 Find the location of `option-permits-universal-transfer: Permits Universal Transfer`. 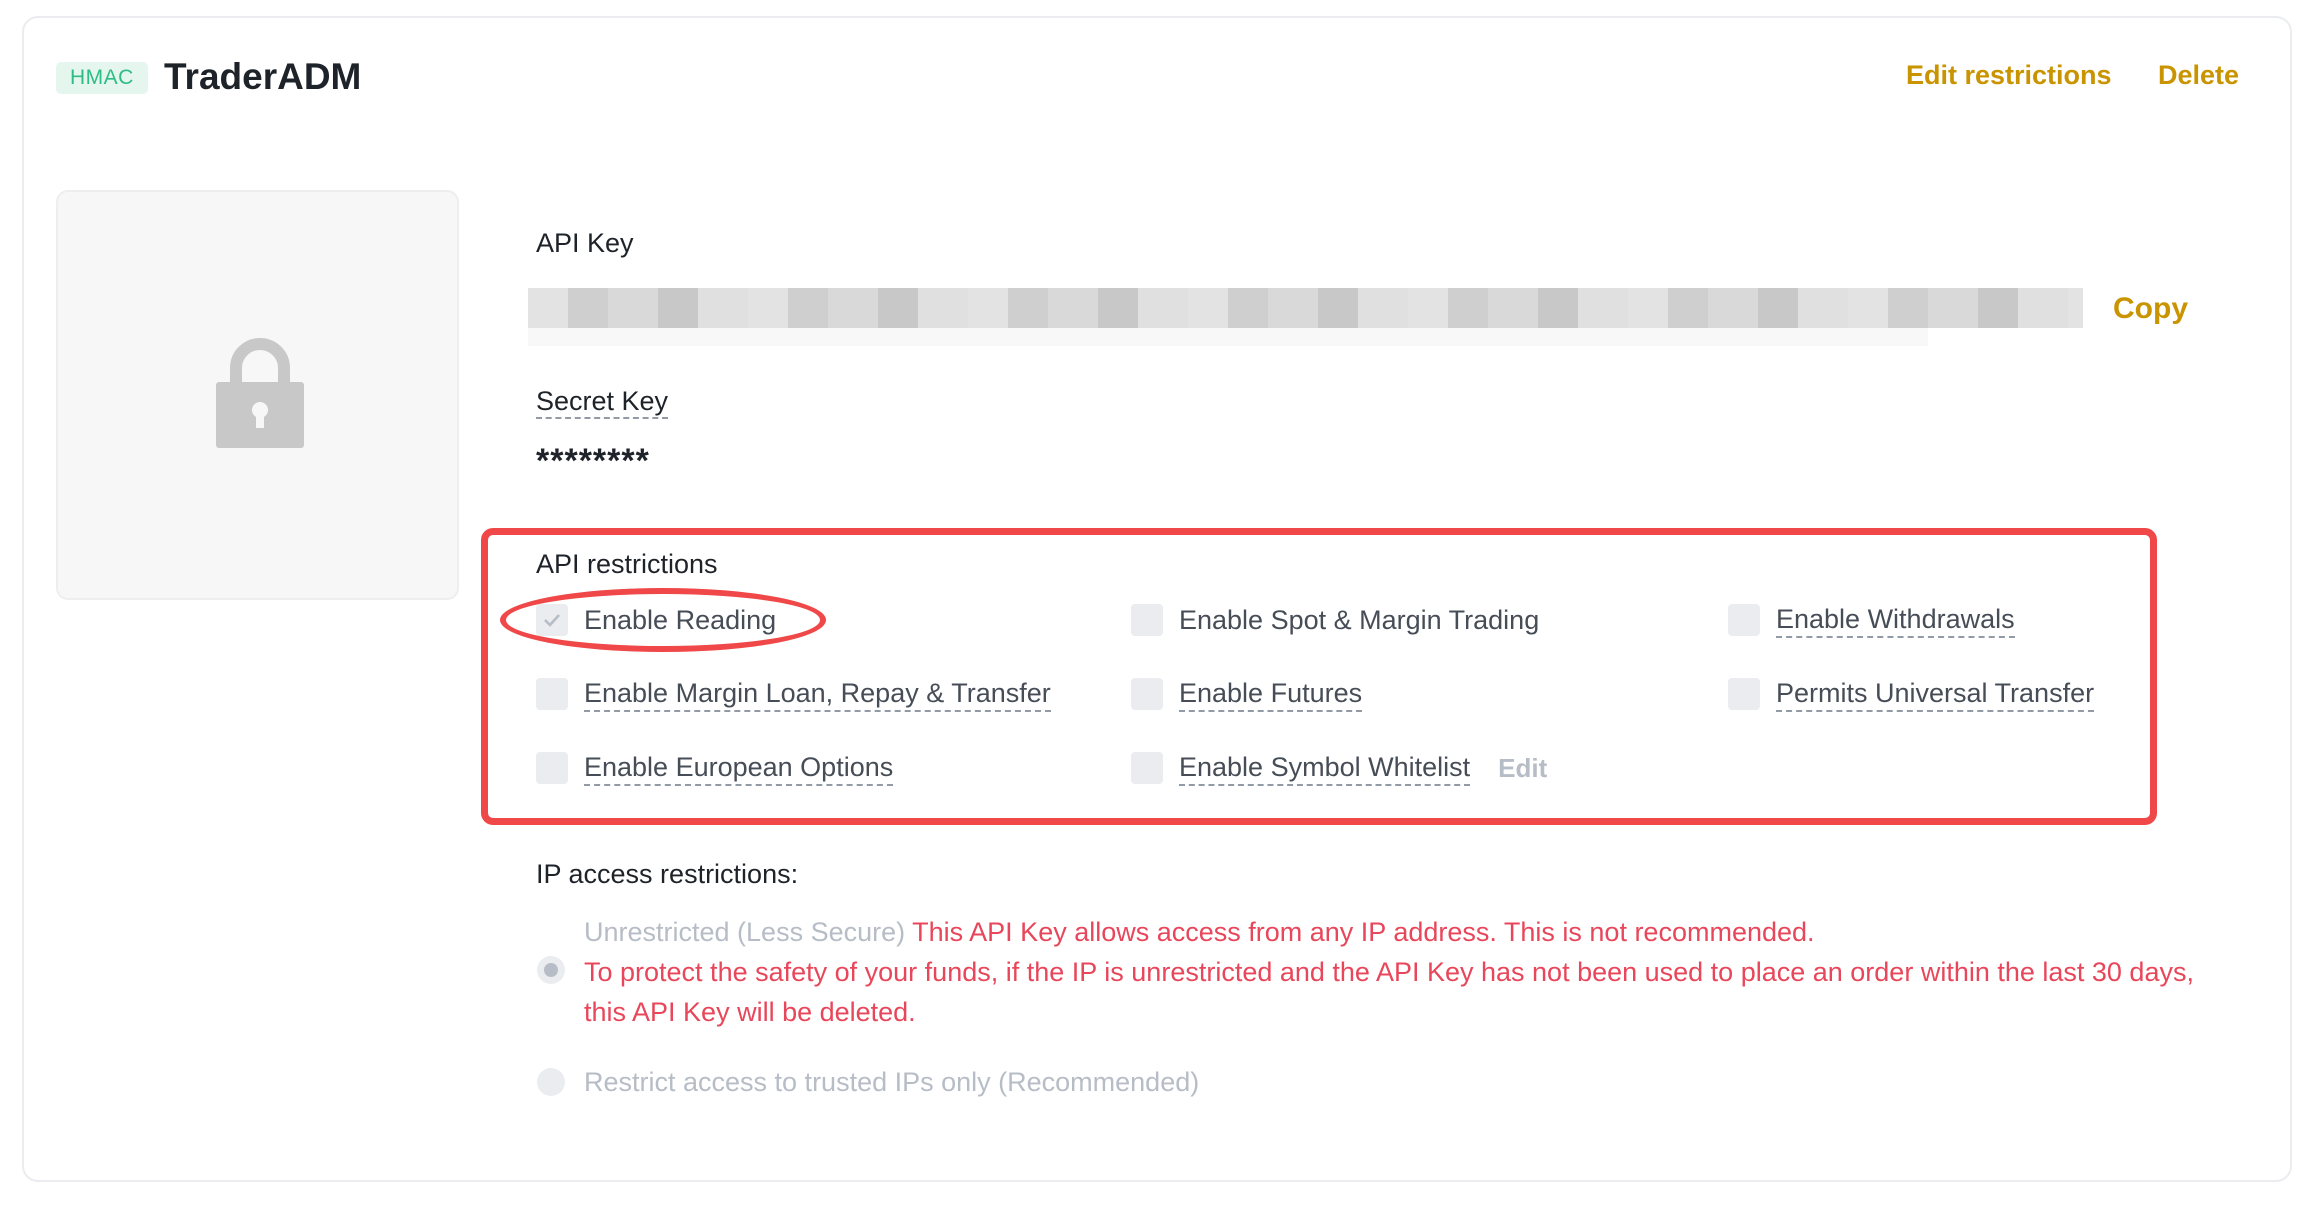

option-permits-universal-transfer: Permits Universal Transfer is located at coordinates (1911, 694).